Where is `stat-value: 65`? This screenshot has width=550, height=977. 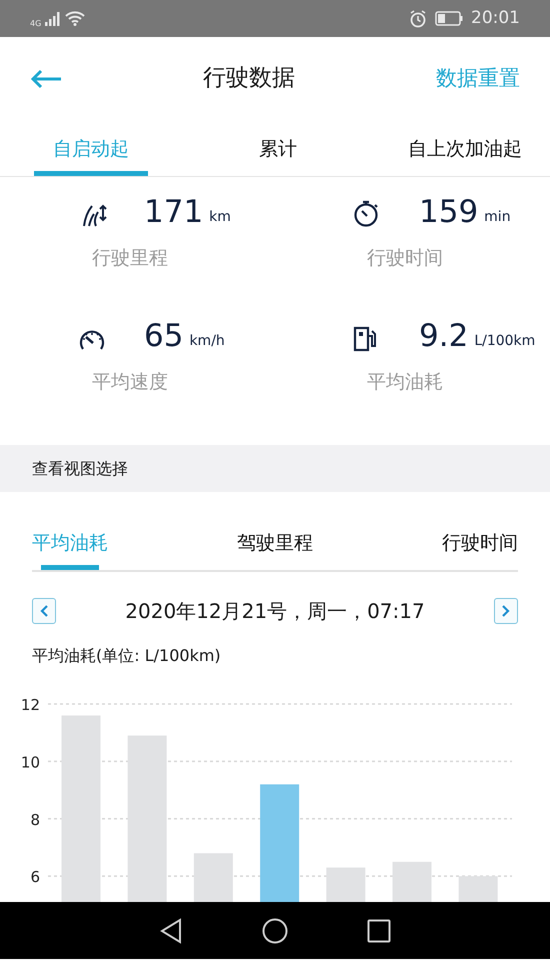
stat-value: 65 is located at coordinates (164, 336).